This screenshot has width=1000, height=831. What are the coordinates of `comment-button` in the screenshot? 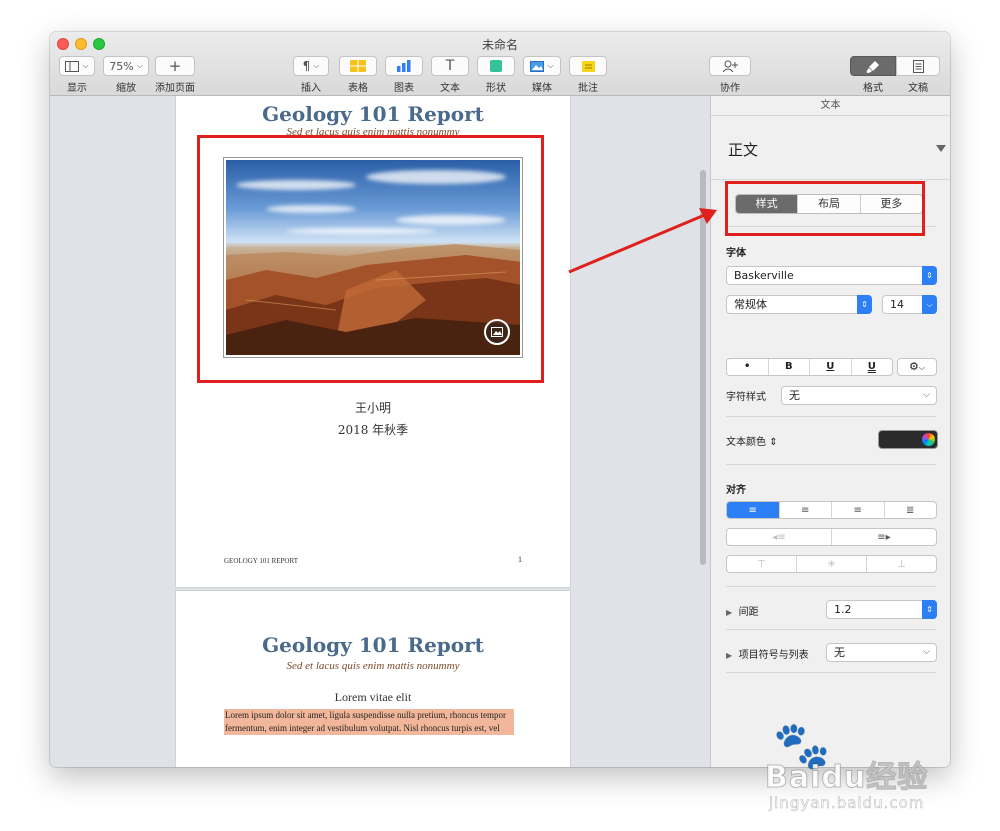 It's located at (588, 66).